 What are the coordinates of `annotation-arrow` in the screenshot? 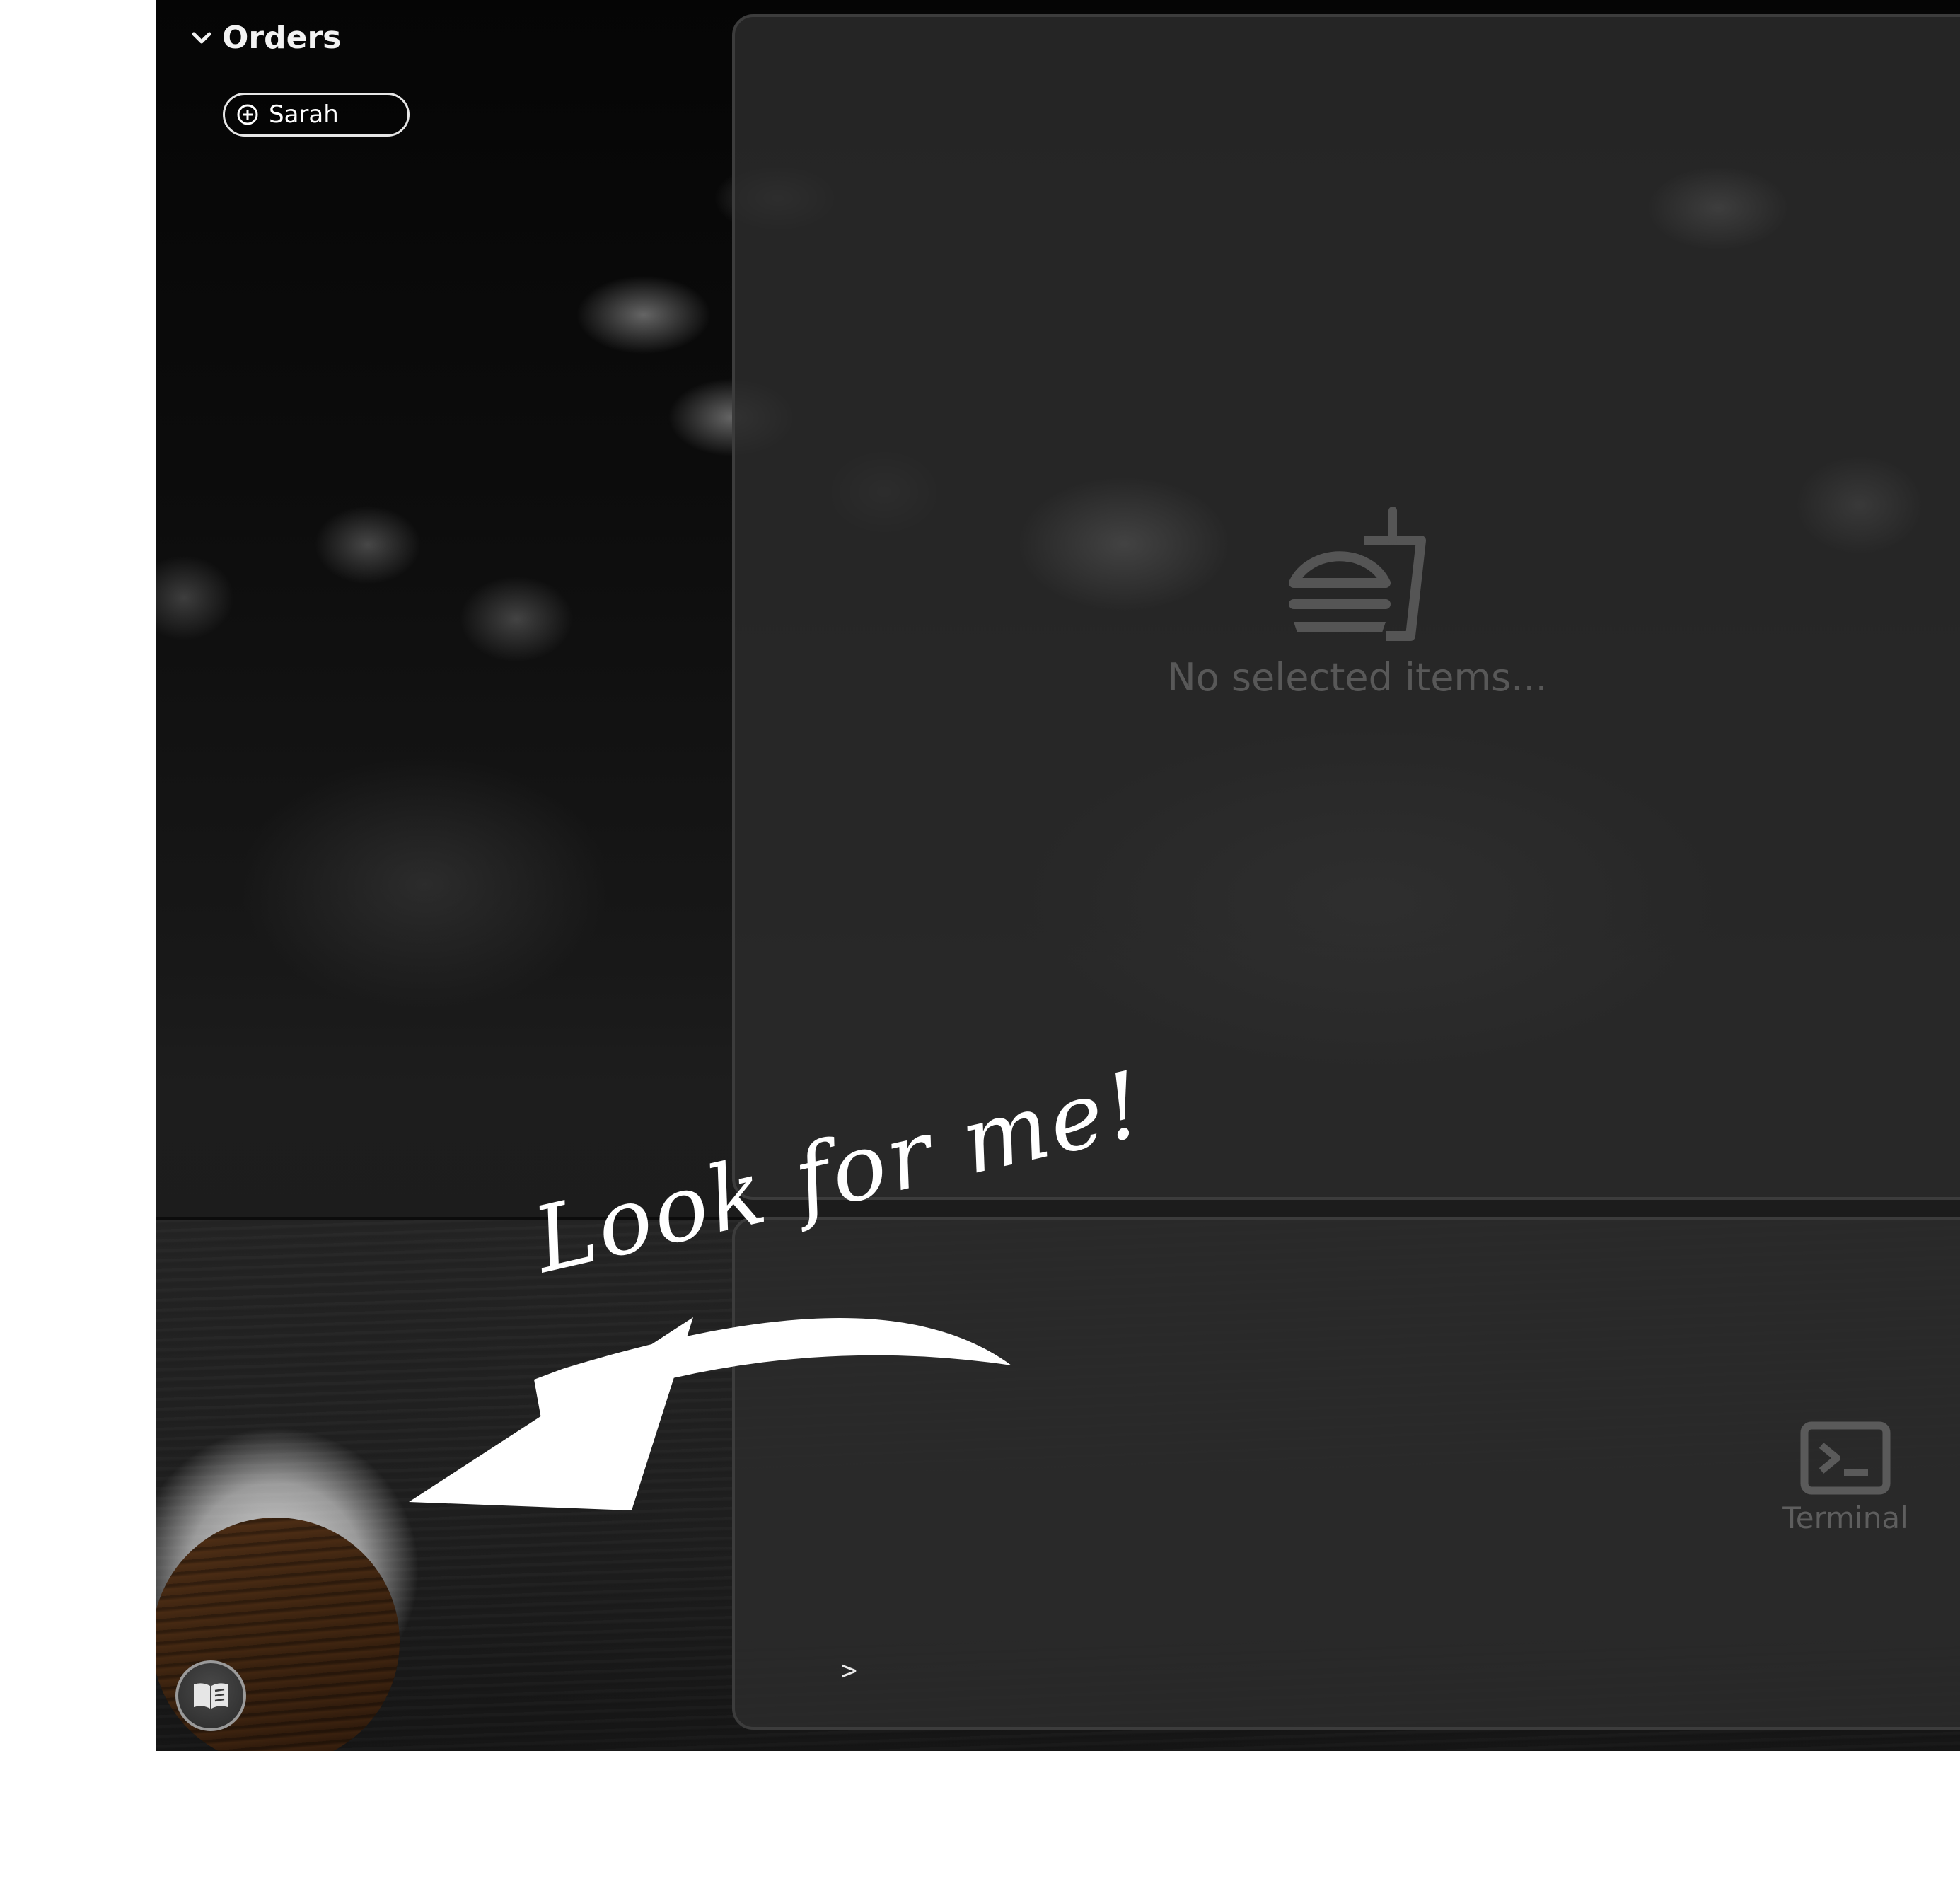 It's located at (710, 1413).